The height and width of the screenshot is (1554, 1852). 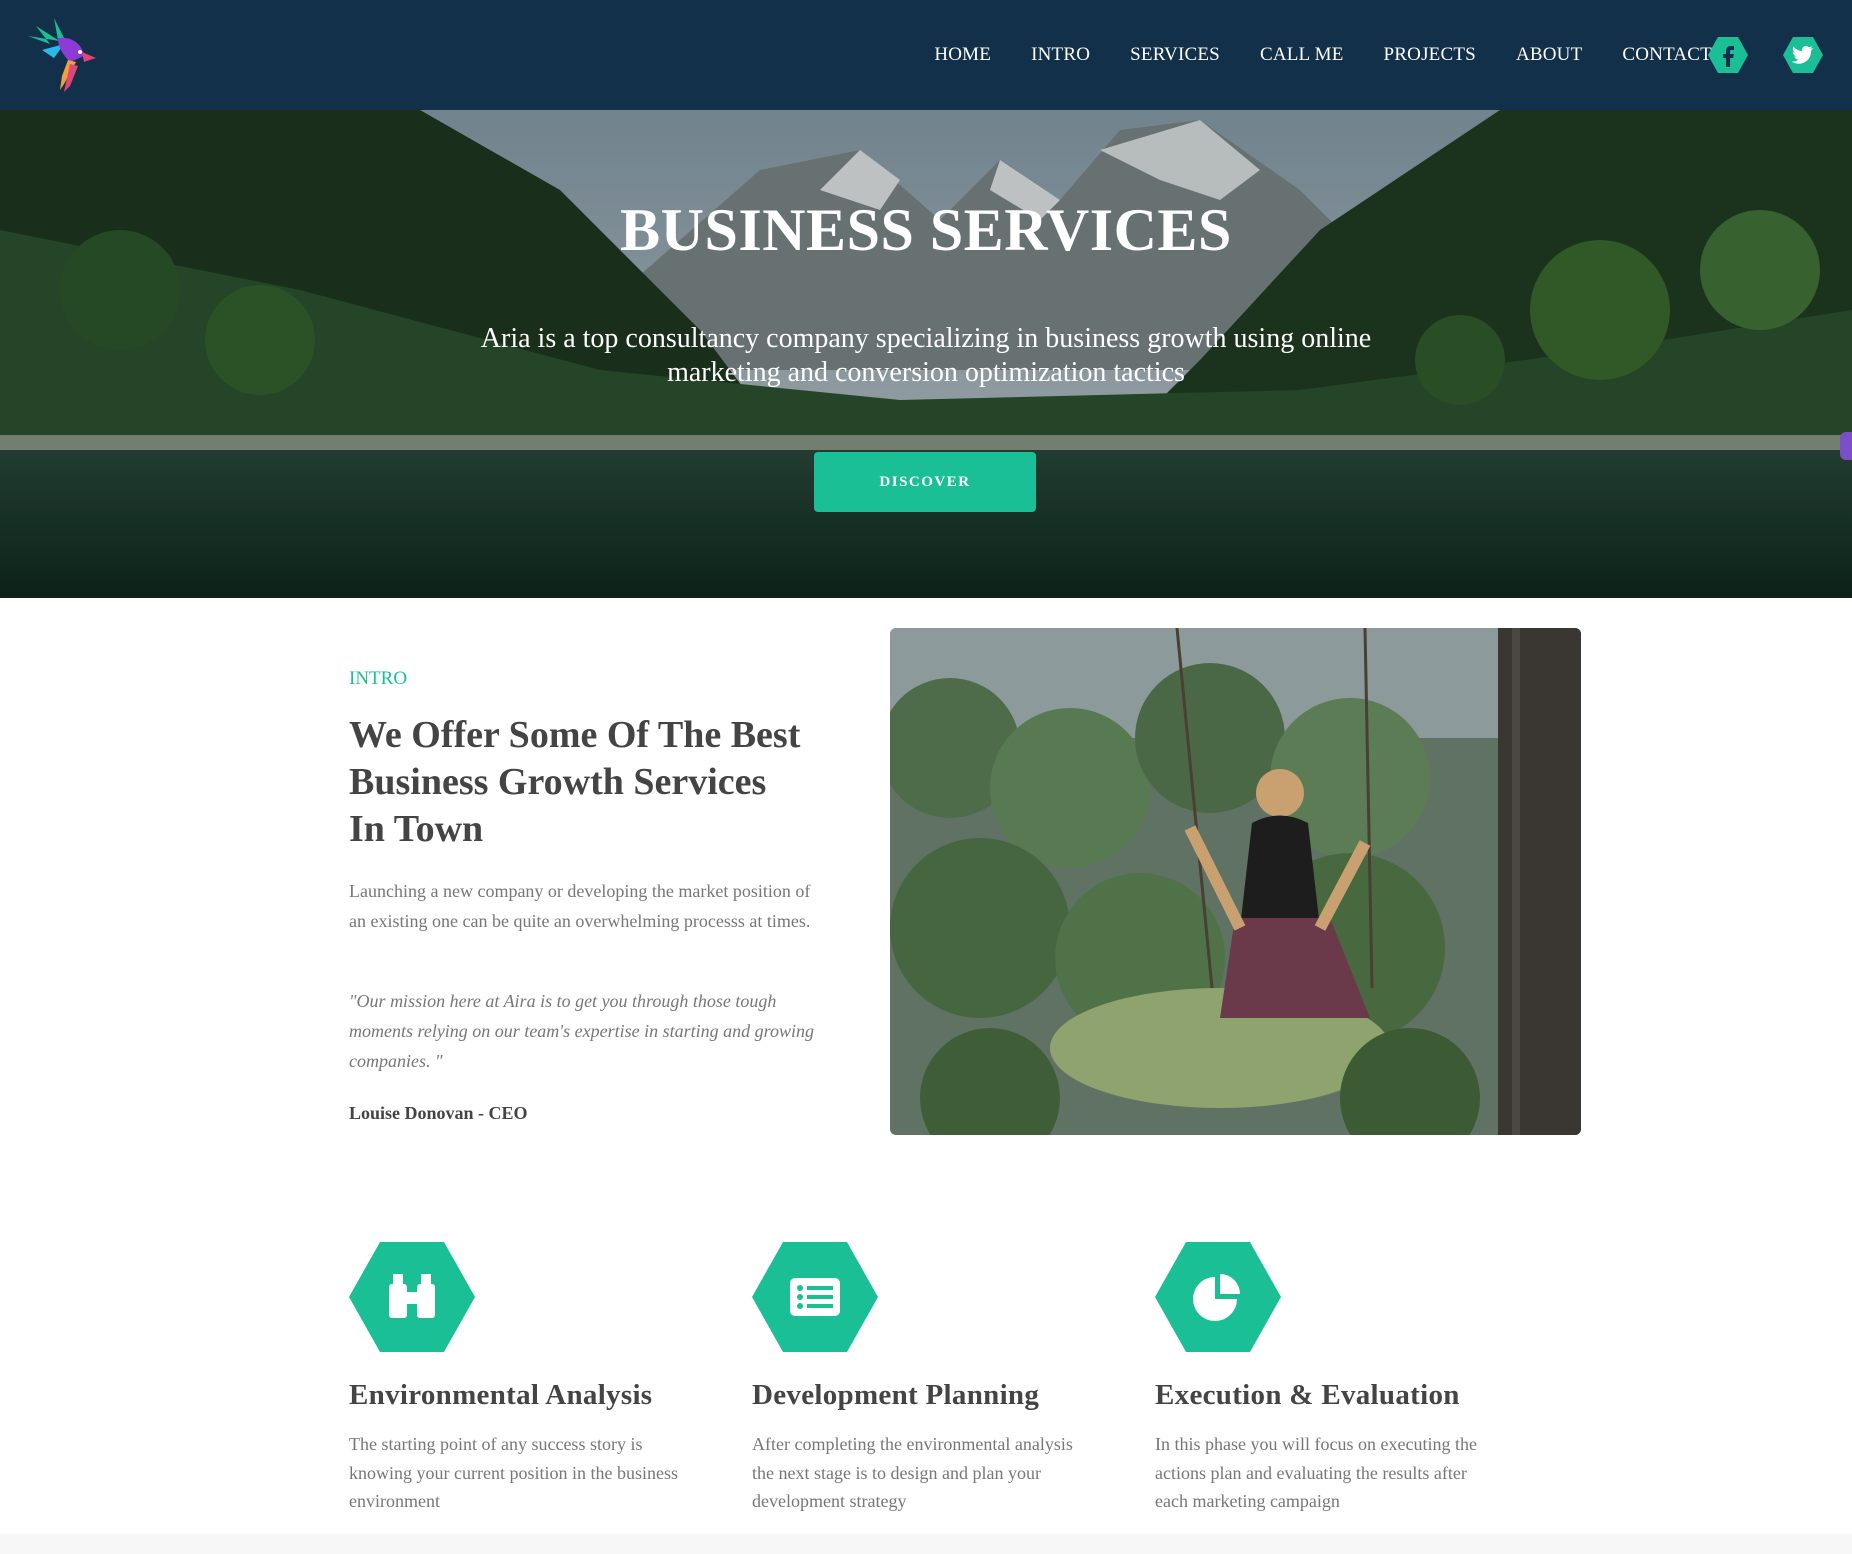 What do you see at coordinates (1302, 55) in the screenshot?
I see `nav-call-me: CALL ME` at bounding box center [1302, 55].